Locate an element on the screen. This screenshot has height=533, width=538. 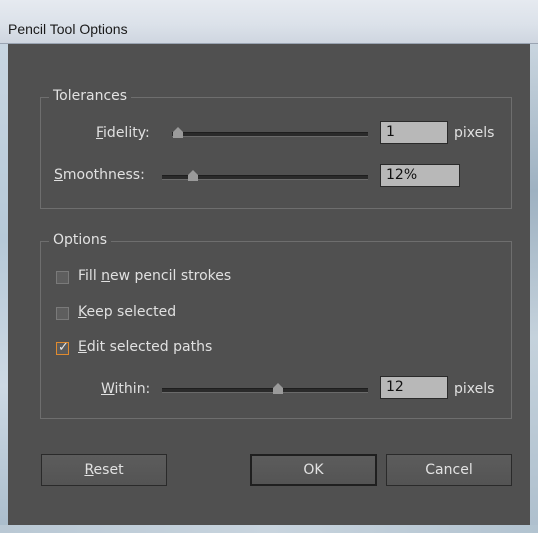
fill-new-strokes-checkbox is located at coordinates (62, 277).